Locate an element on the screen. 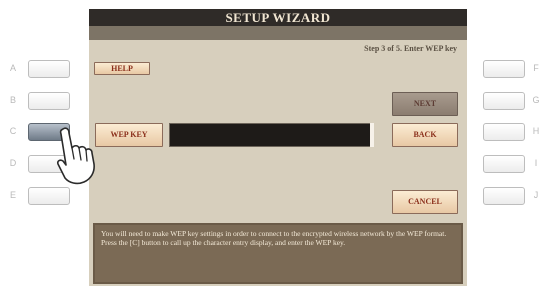 Image resolution: width=539 pixels, height=286 pixels. side-letter-b: B is located at coordinates (12, 100).